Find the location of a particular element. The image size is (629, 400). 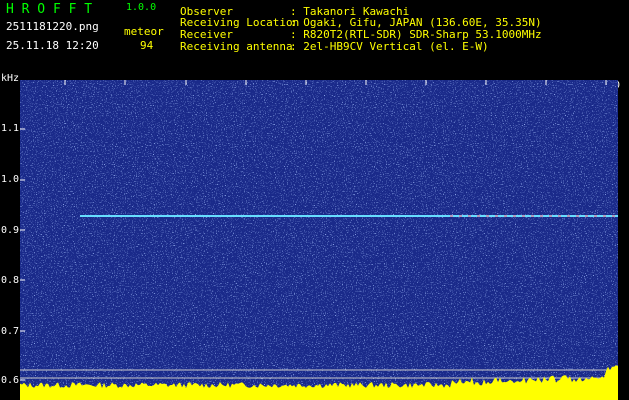

antenna-value: : 2el-HB9CV Vertical (el. E-W) is located at coordinates (389, 46).